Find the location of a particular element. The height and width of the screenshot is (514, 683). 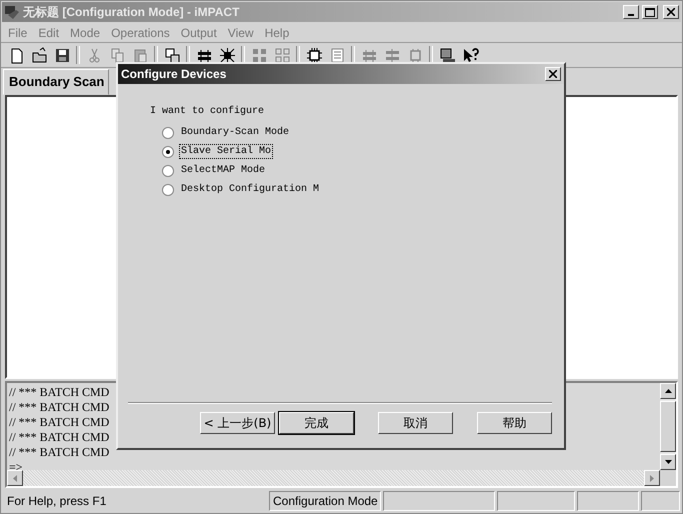

minimize-button is located at coordinates (631, 12).